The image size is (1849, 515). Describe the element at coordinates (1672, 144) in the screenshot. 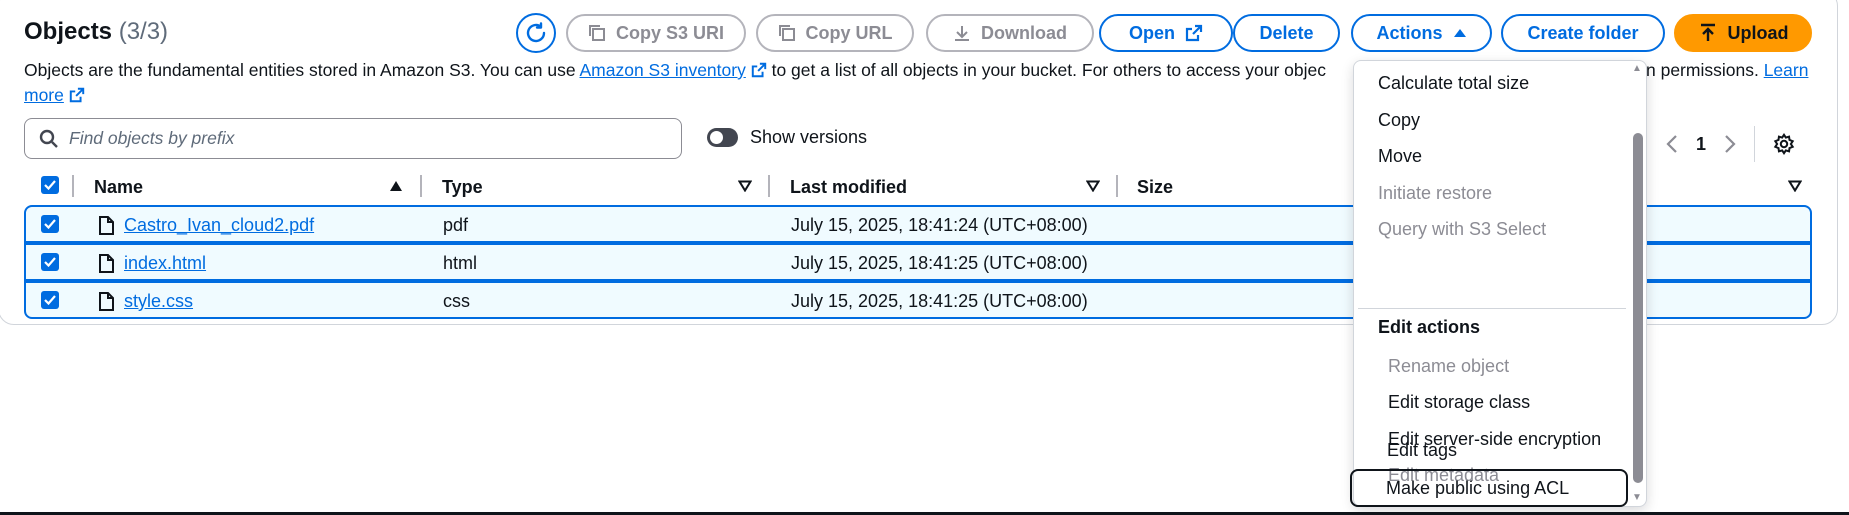

I see `chevron-left-icon` at that location.